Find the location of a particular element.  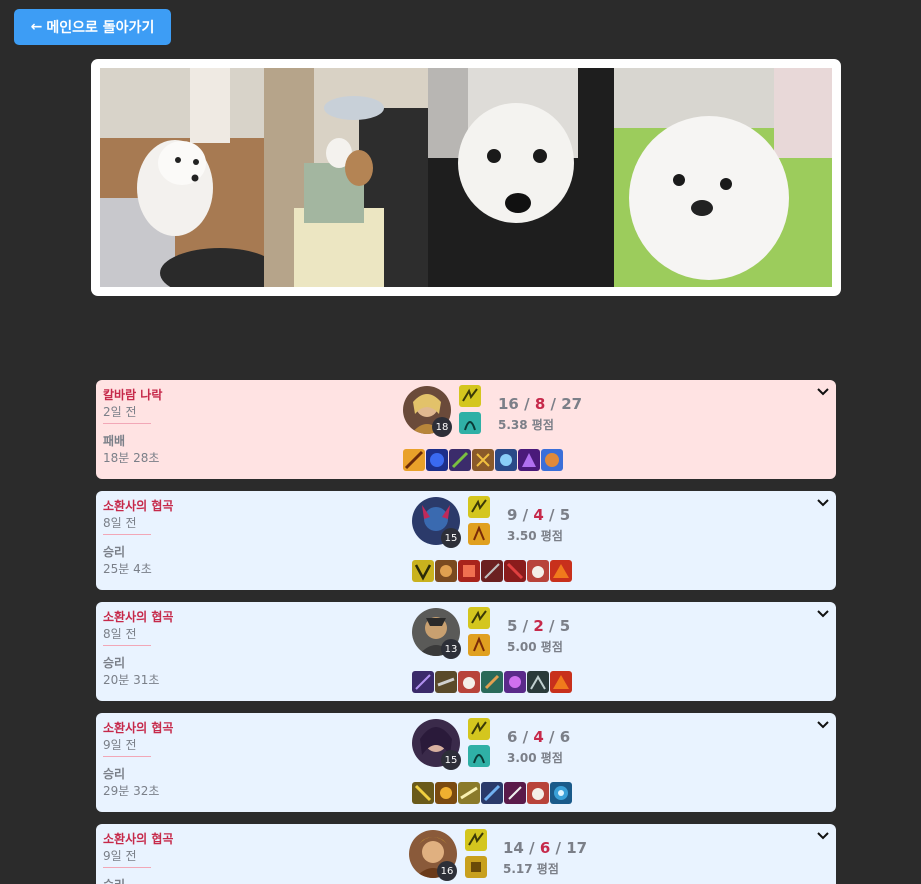

champion-level: 16 is located at coordinates (447, 871).